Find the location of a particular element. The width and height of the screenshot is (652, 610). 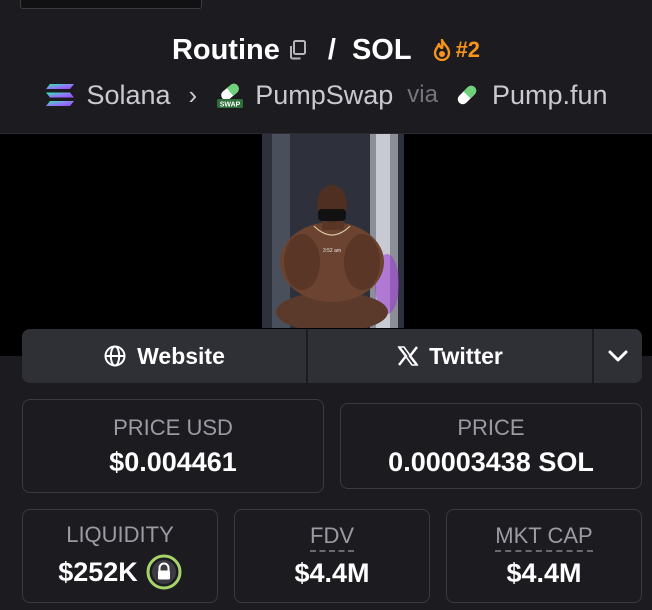

price-native-card: PRICE 0.00003438 SOL is located at coordinates (491, 446).